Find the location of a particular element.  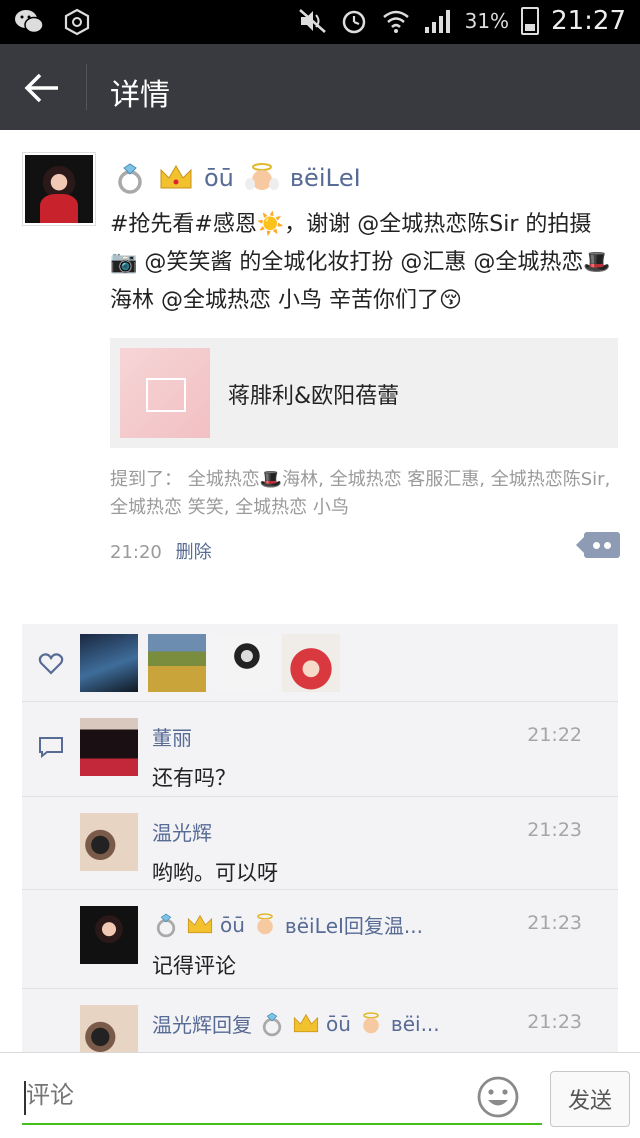

page-title: 详情 is located at coordinates (140, 95).